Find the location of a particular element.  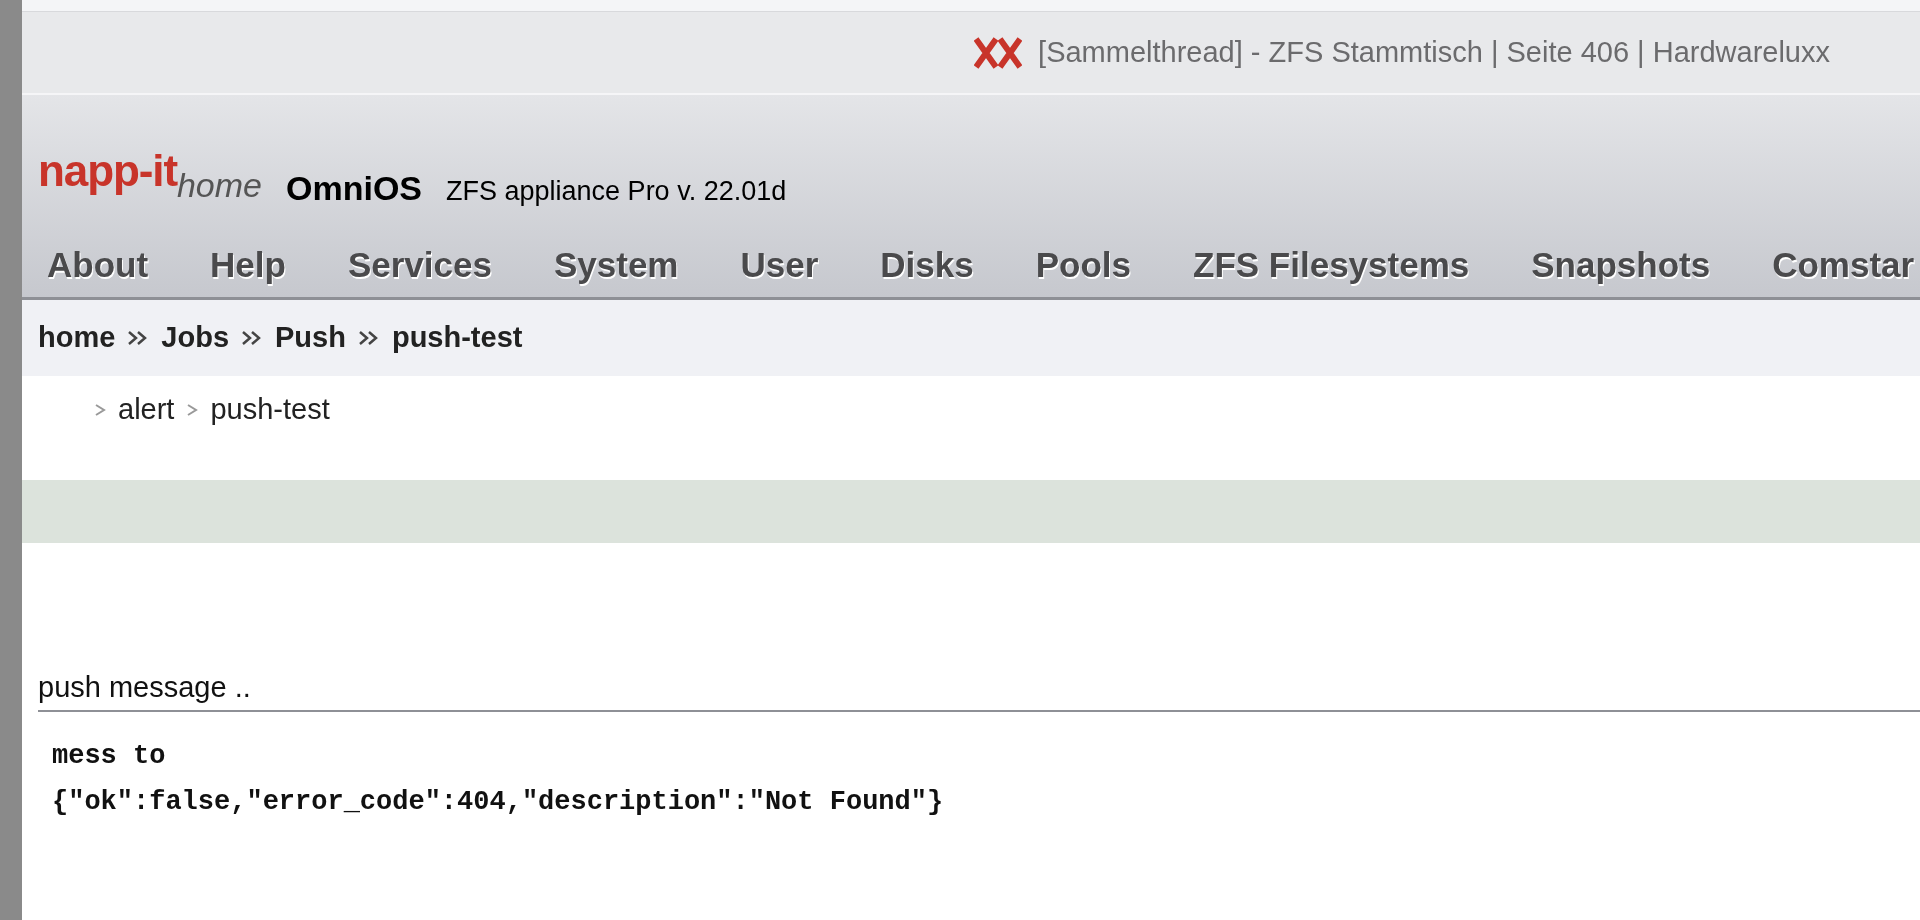

breadcrumb-link: Push is located at coordinates (310, 338).